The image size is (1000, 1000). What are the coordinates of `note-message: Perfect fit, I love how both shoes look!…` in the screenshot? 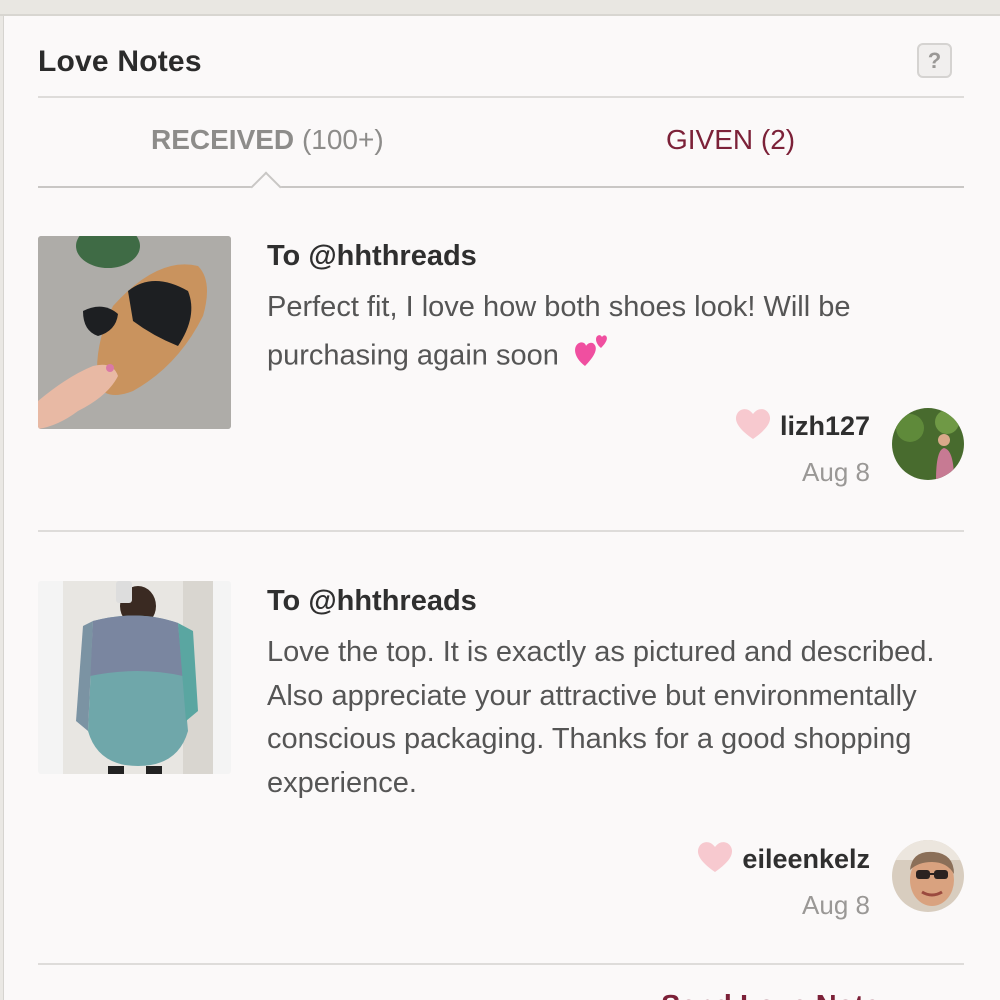 It's located at (612, 334).